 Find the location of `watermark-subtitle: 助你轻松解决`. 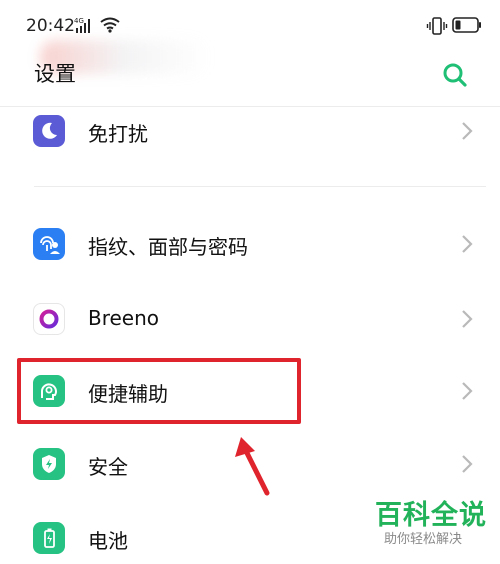

watermark-subtitle: 助你轻松解决 is located at coordinates (423, 539).